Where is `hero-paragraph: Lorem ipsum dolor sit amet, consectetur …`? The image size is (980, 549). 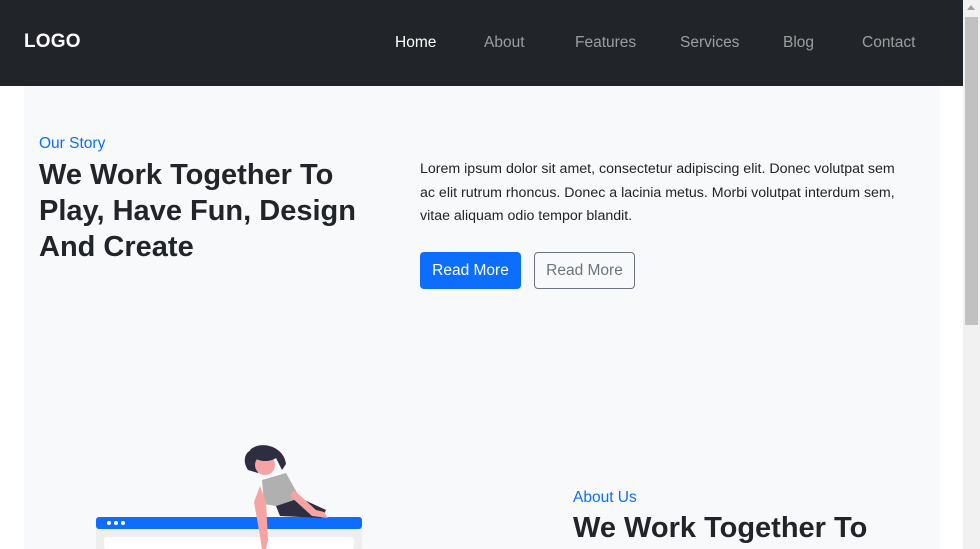
hero-paragraph: Lorem ipsum dolor sit amet, consectetur … is located at coordinates (672, 193).